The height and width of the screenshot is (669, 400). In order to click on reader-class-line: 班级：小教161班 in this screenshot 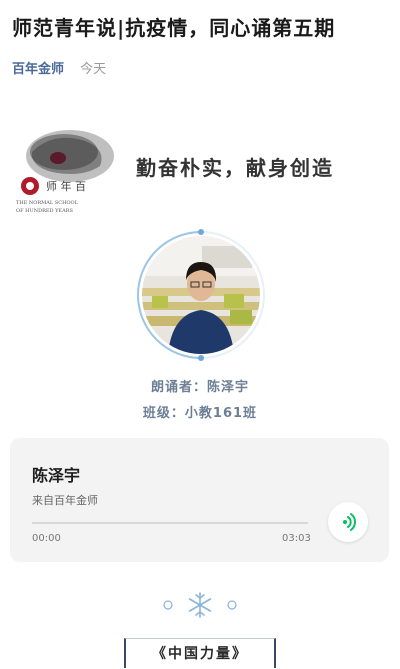, I will do `click(200, 413)`.